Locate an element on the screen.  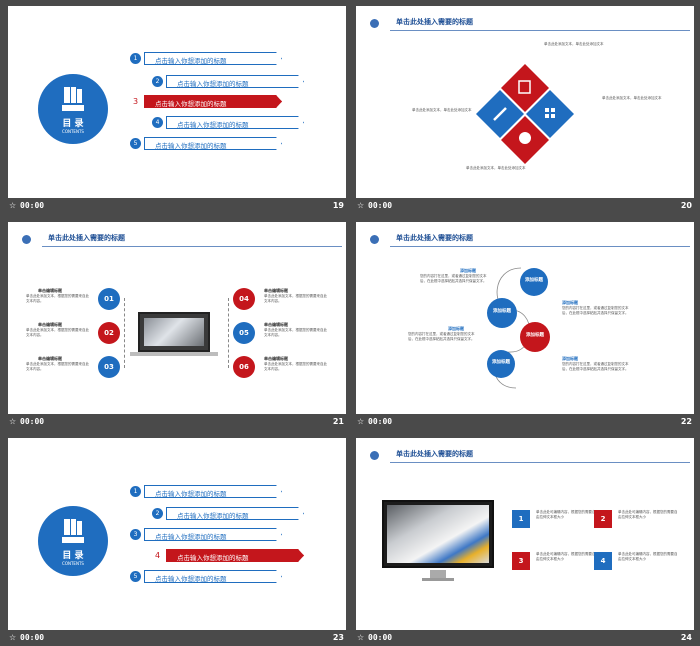
monitor-screen-image is located at coordinates (438, 534).